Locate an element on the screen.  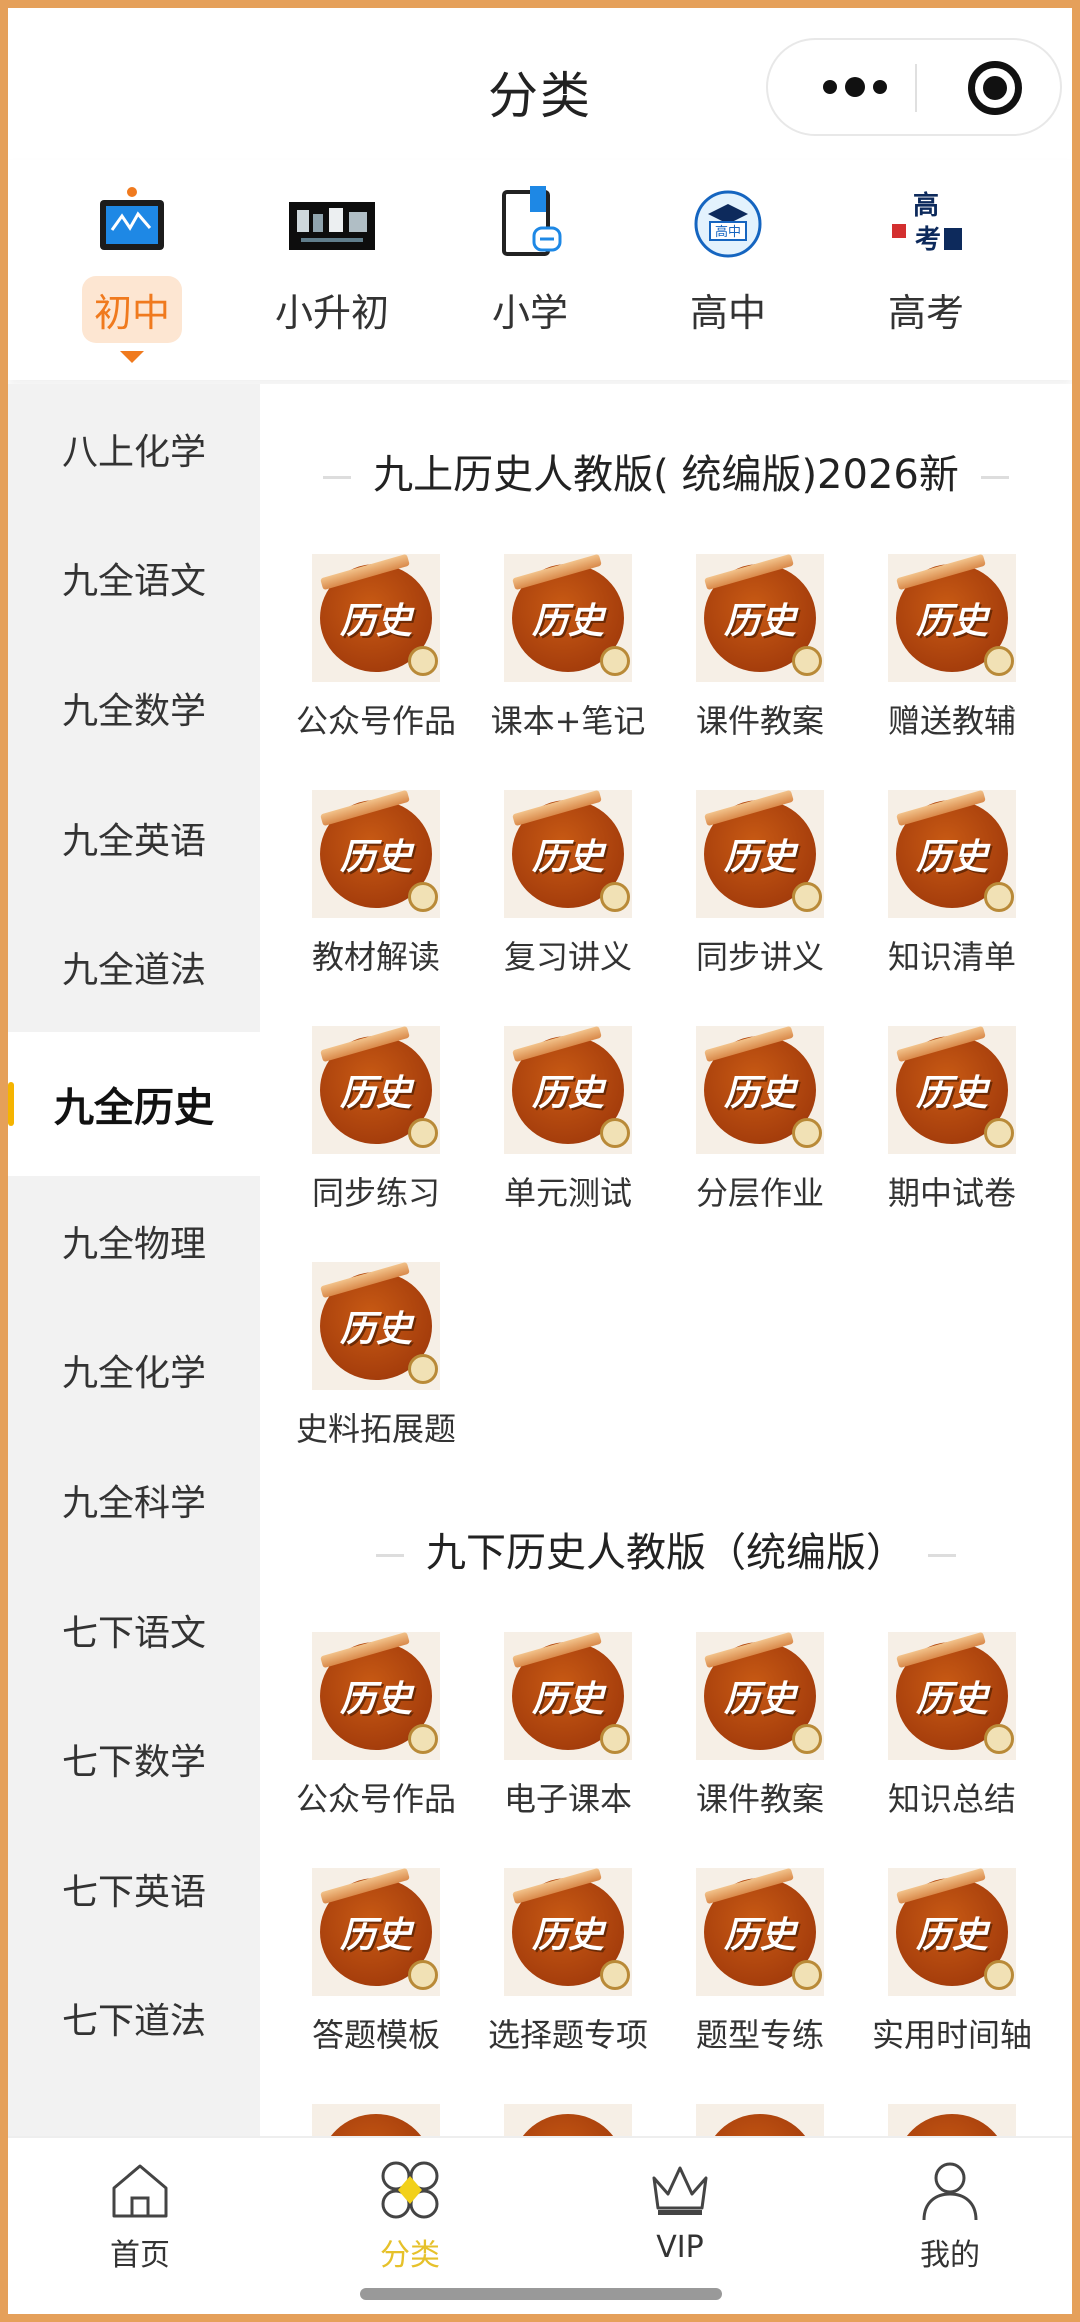
sidebar-item-label: 九全英语 is located at coordinates (133, 841).